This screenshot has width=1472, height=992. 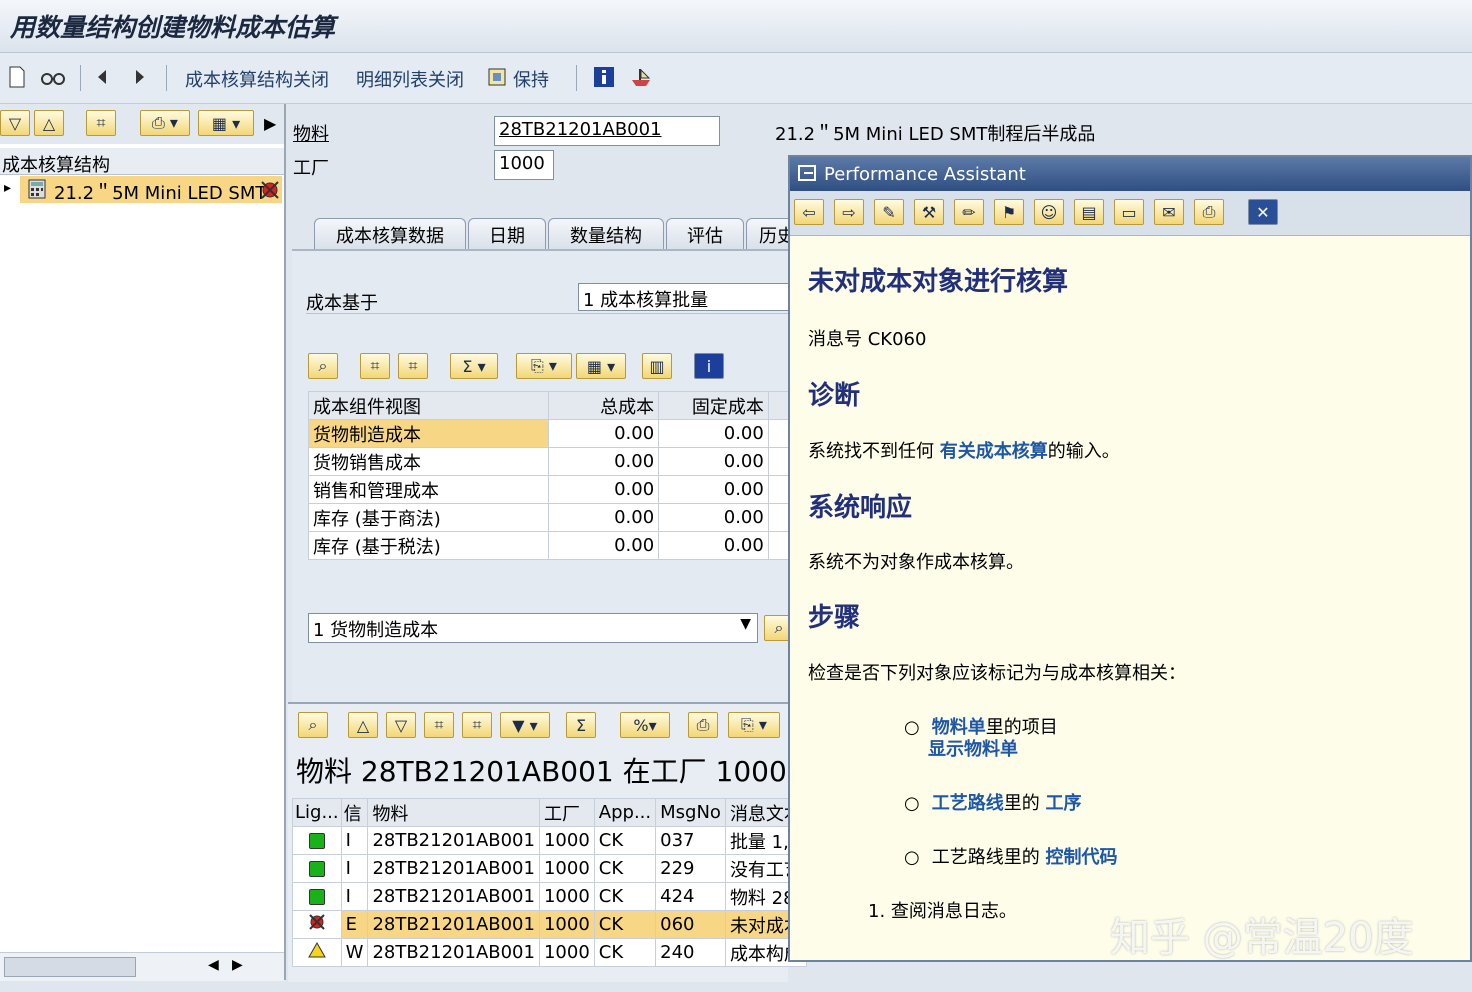 I want to click on new-document-icon, so click(x=17, y=77).